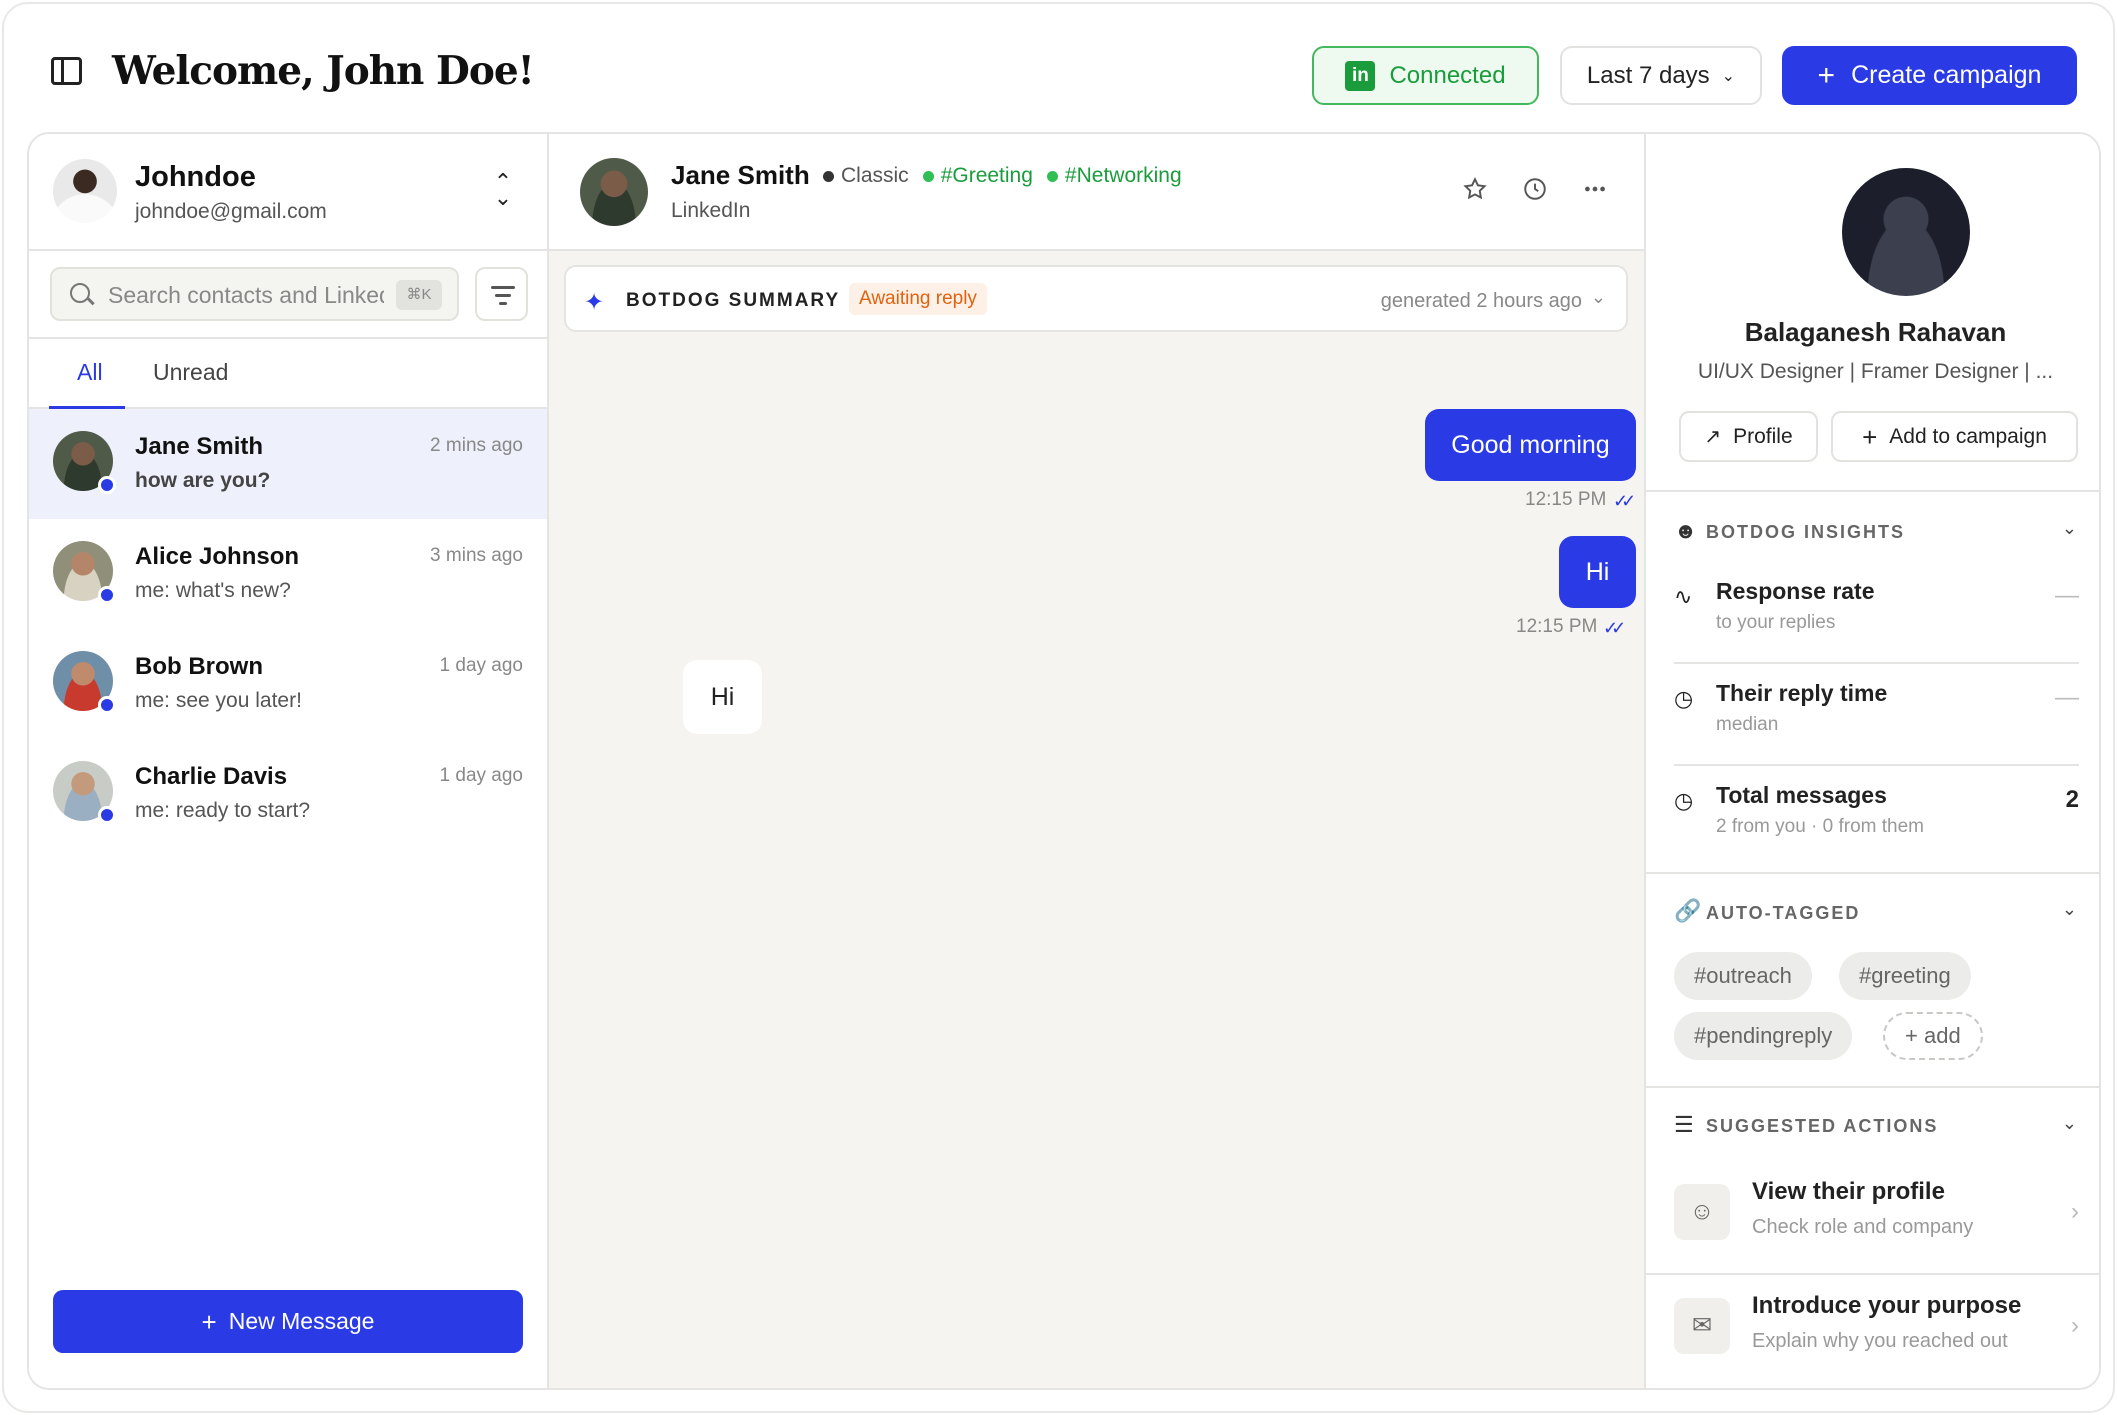 The image size is (2117, 1415). I want to click on insight-subtitle: to your replies, so click(1776, 622).